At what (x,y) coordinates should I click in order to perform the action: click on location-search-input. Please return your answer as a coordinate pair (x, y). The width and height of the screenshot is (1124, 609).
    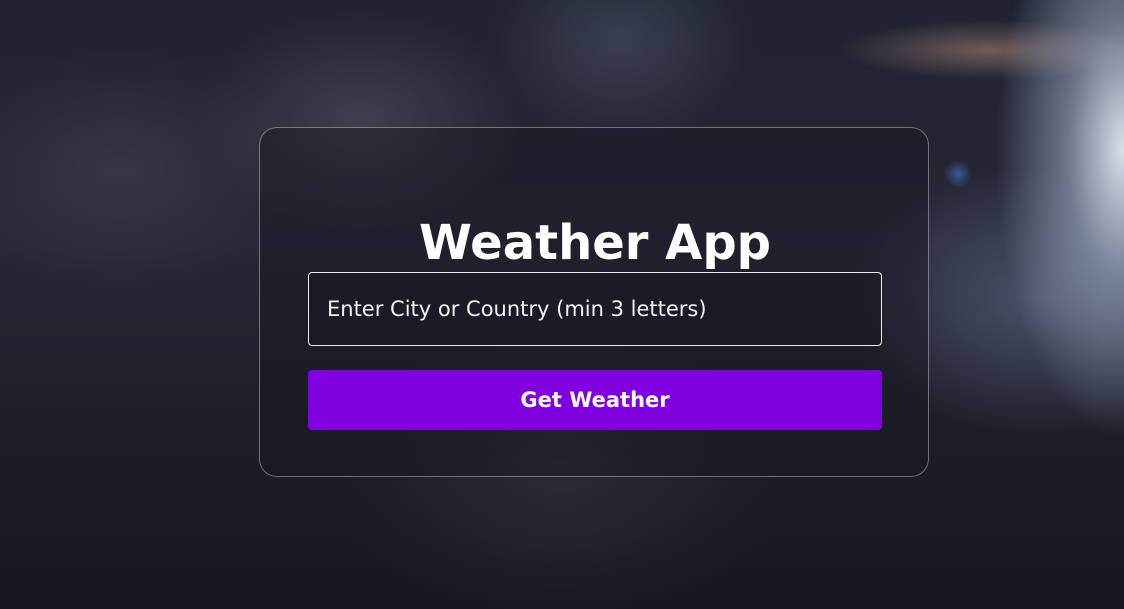
    Looking at the image, I should click on (595, 309).